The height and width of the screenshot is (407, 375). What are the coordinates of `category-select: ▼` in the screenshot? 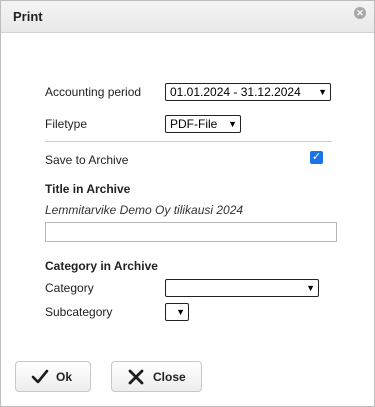 It's located at (242, 288).